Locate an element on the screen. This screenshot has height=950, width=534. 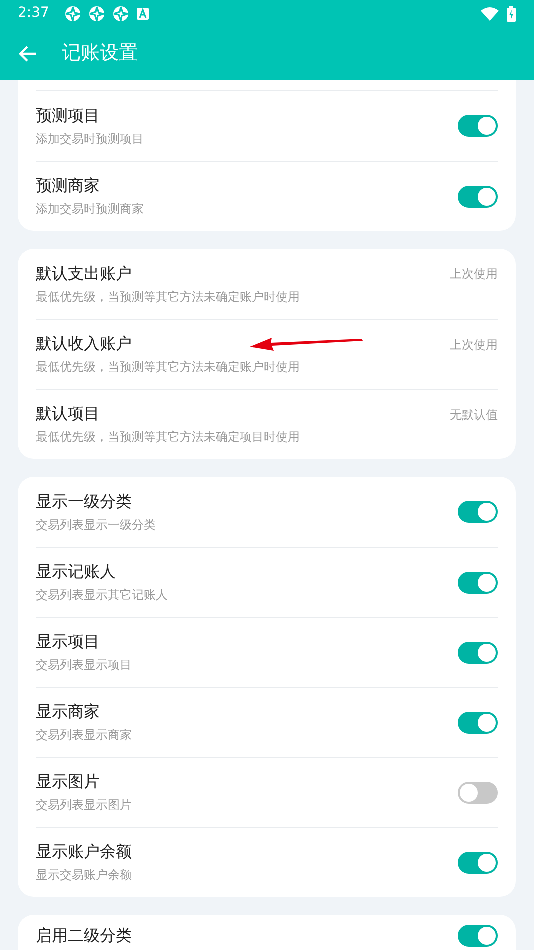
setting-description: 显示交易账户余额 is located at coordinates (84, 875).